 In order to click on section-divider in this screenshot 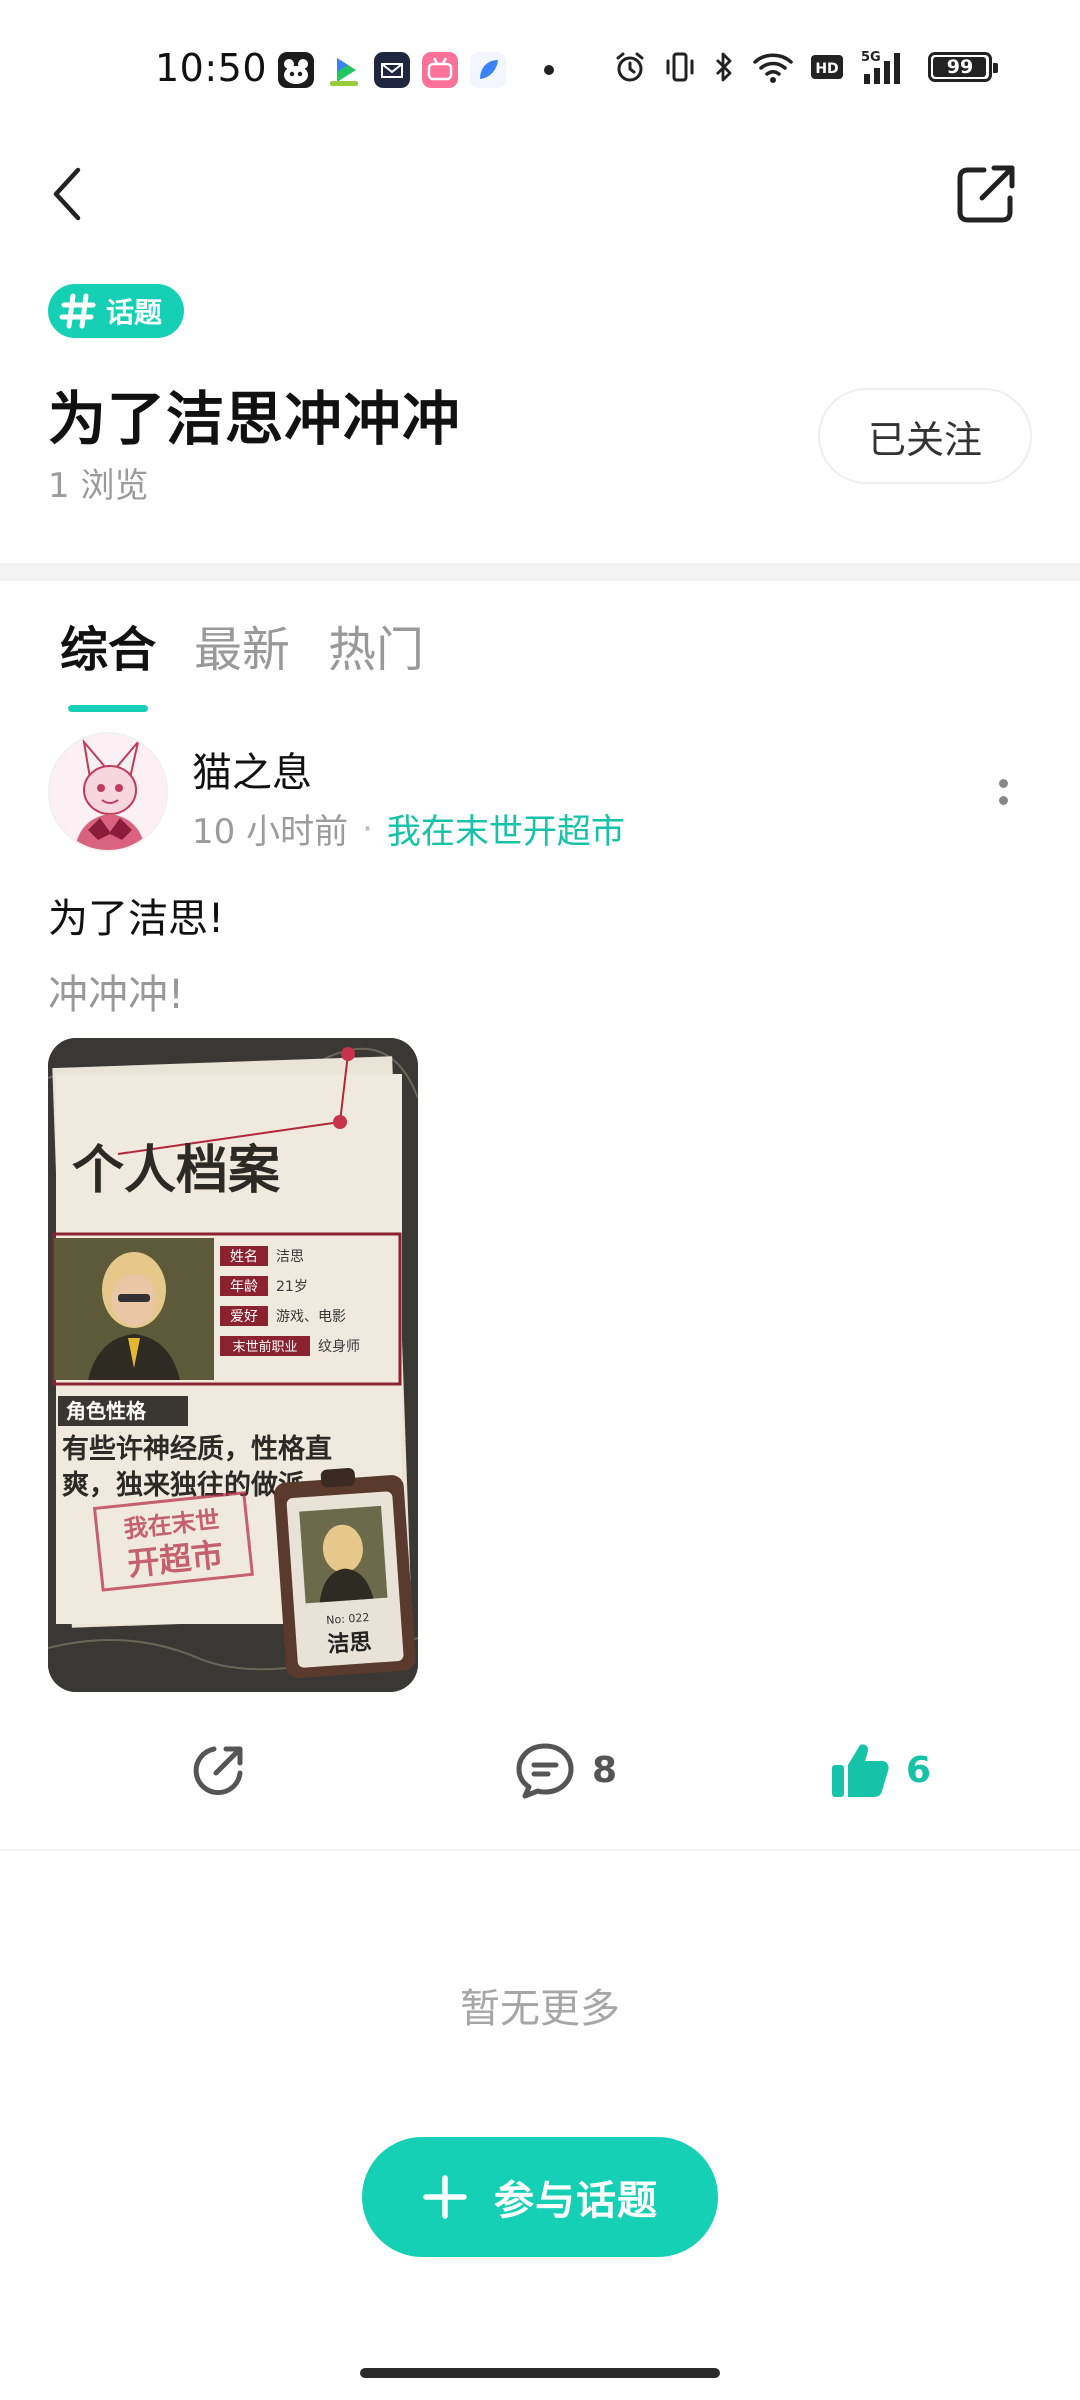, I will do `click(540, 572)`.